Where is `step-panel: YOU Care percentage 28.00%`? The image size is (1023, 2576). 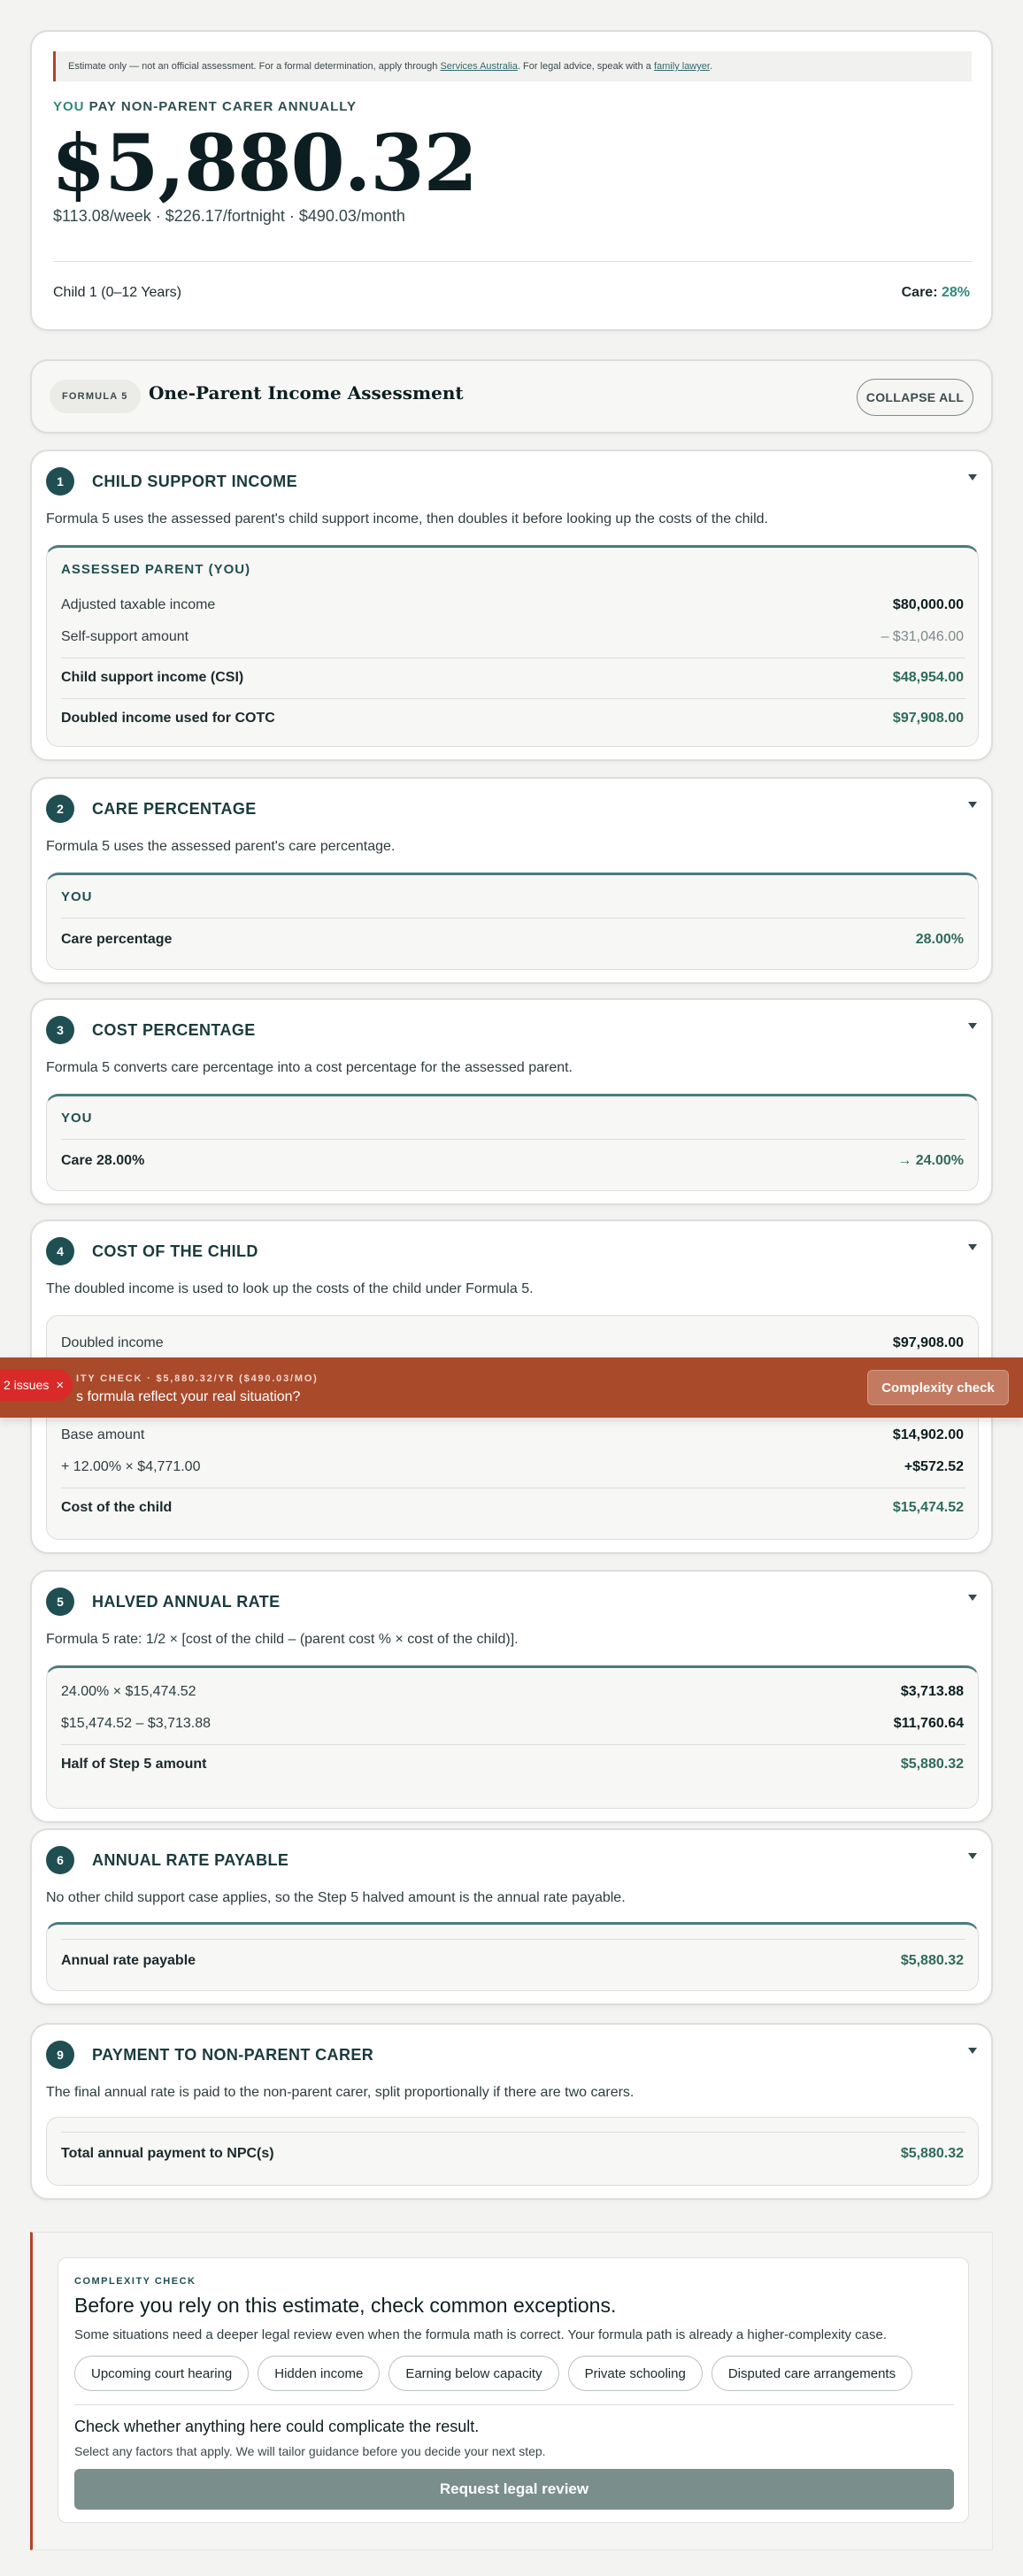
step-panel: YOU Care percentage 28.00% is located at coordinates (513, 921).